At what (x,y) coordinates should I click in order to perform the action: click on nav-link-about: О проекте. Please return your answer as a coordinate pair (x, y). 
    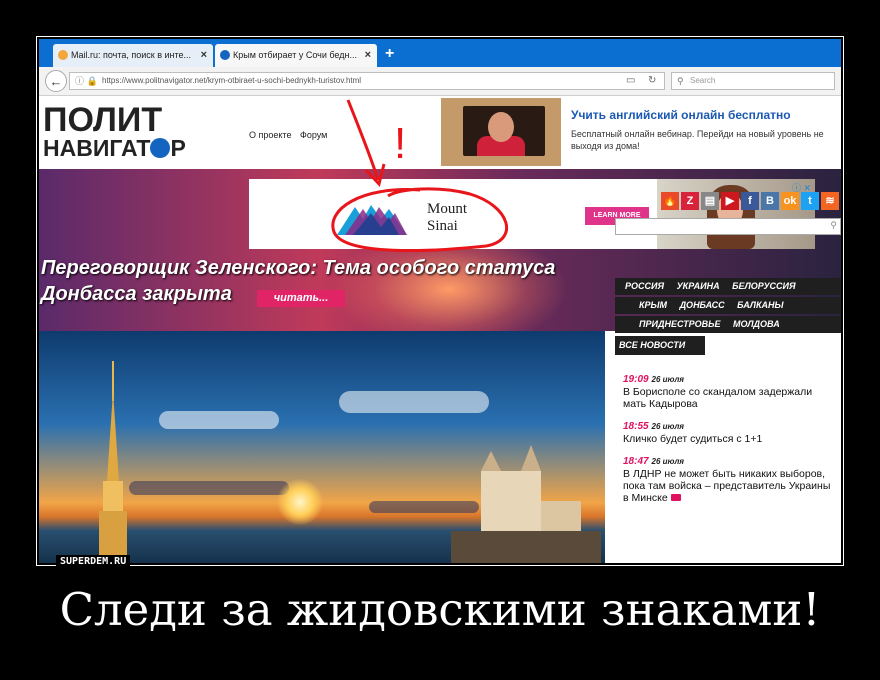
    Looking at the image, I should click on (270, 135).